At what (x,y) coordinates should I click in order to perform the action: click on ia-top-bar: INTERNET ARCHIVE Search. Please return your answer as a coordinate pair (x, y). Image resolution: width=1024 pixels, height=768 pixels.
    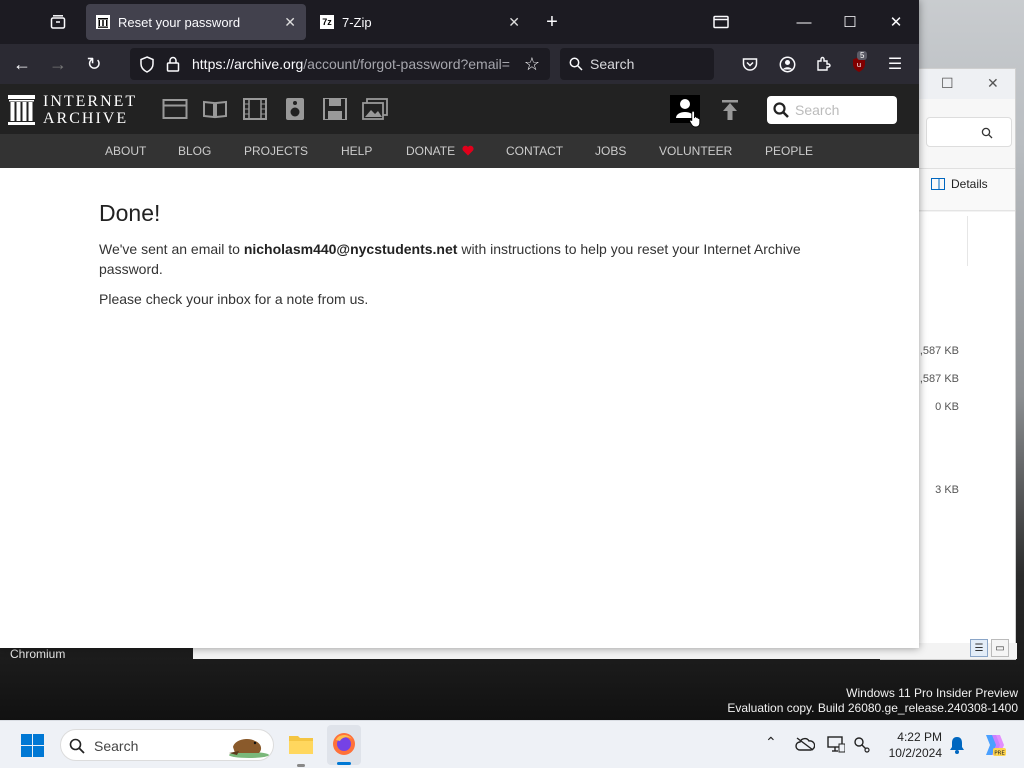
    Looking at the image, I should click on (459, 109).